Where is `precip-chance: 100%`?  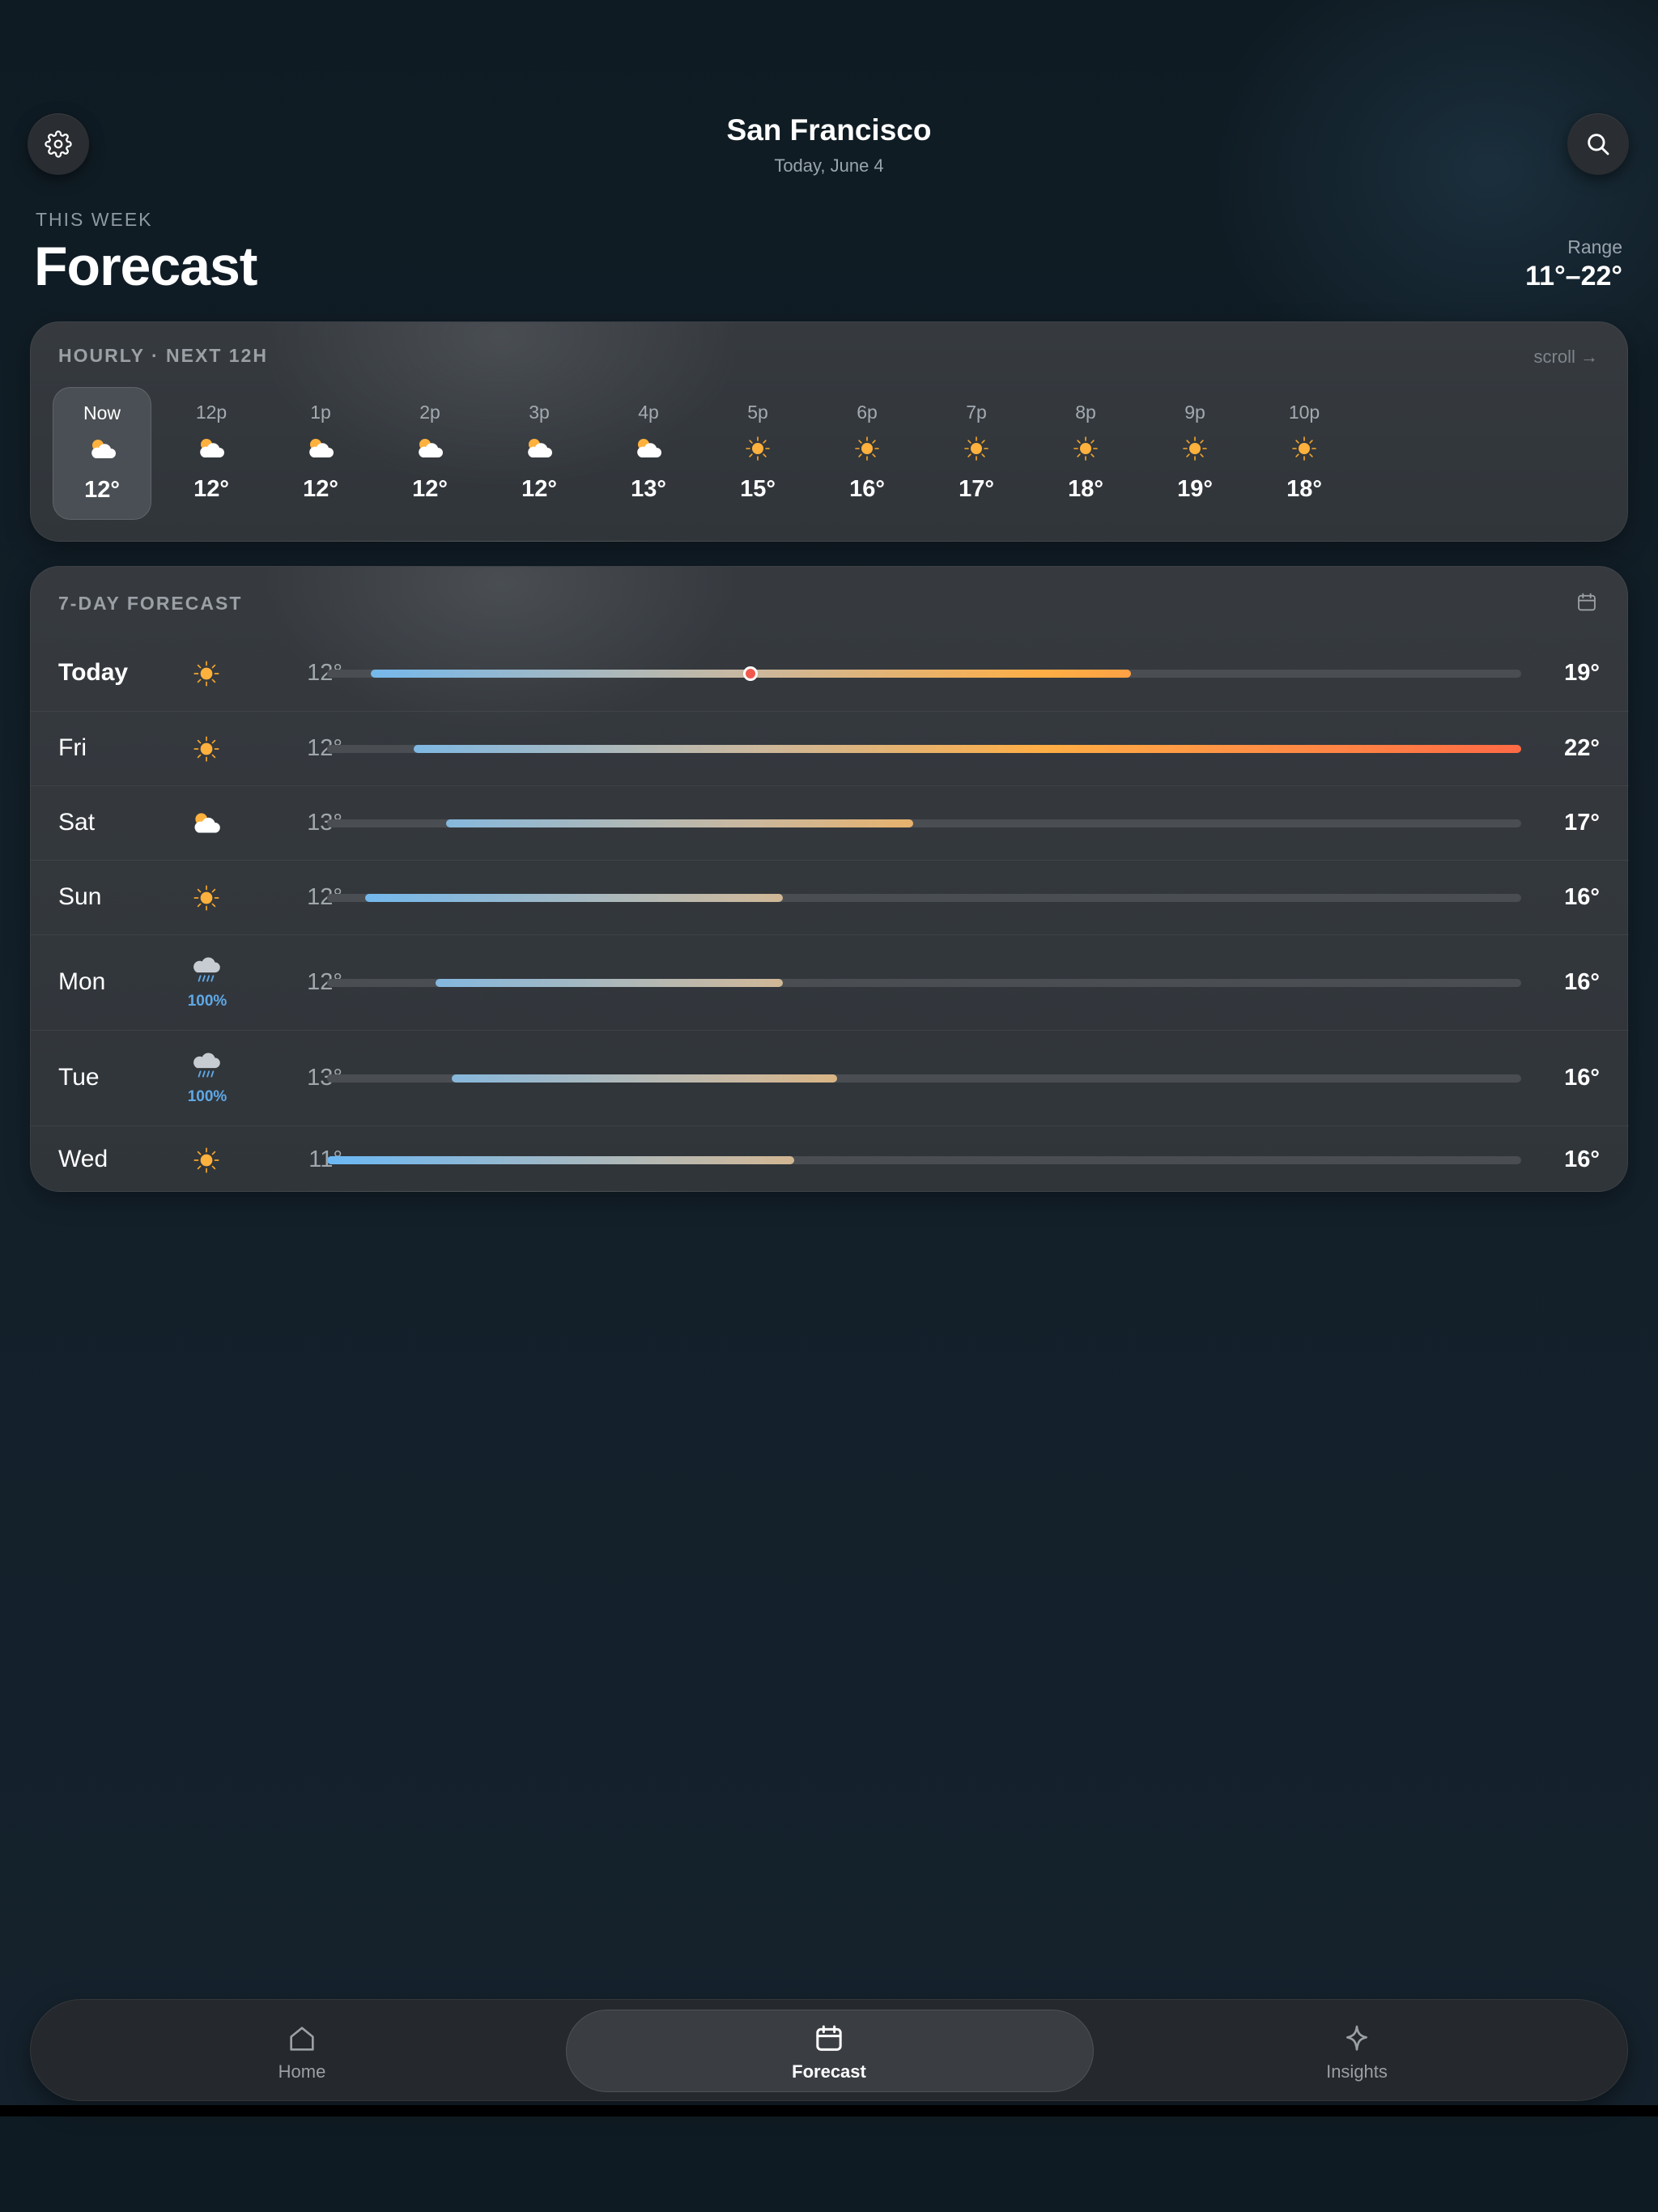 precip-chance: 100% is located at coordinates (207, 1002).